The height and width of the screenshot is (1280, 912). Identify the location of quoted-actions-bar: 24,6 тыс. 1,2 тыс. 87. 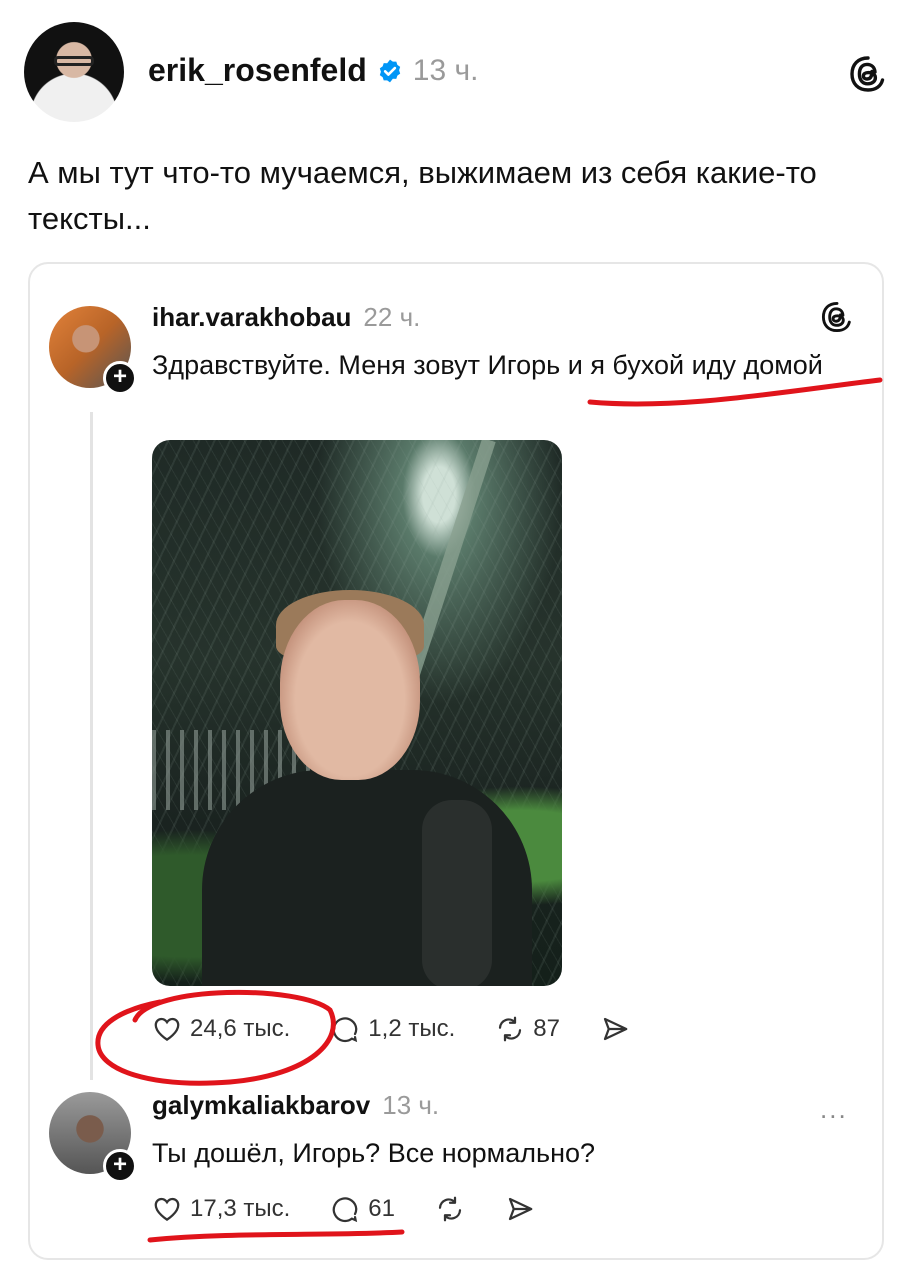
(411, 1029).